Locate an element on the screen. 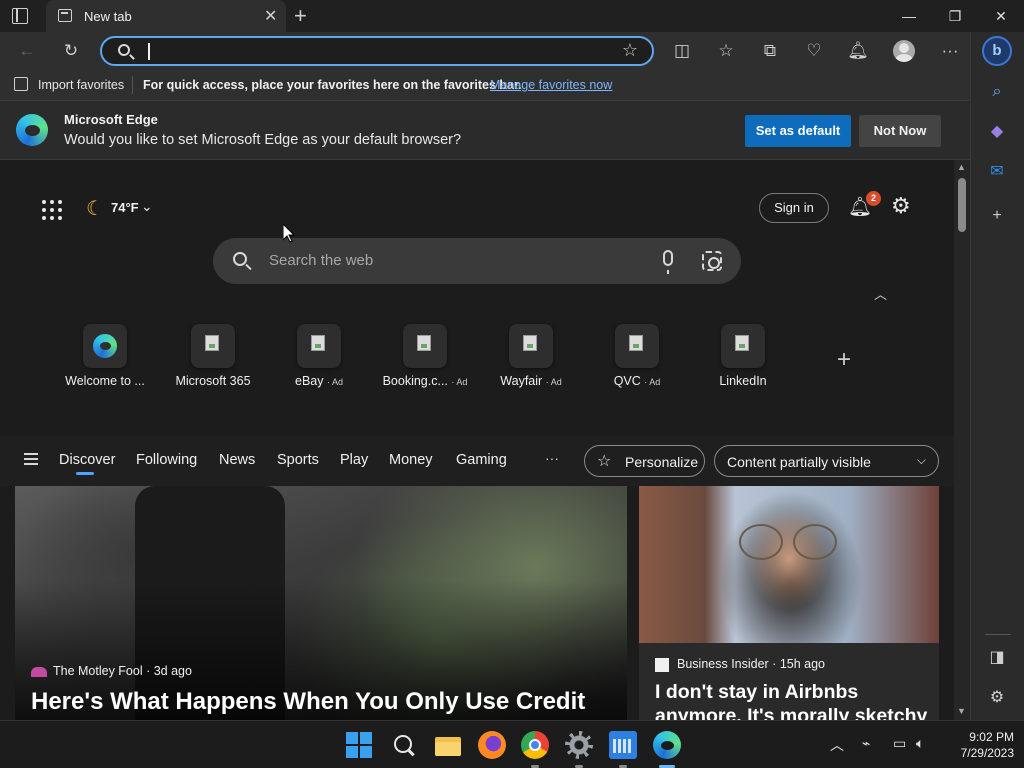  quick-link-tile: Booking.c... · Ad is located at coordinates (425, 356).